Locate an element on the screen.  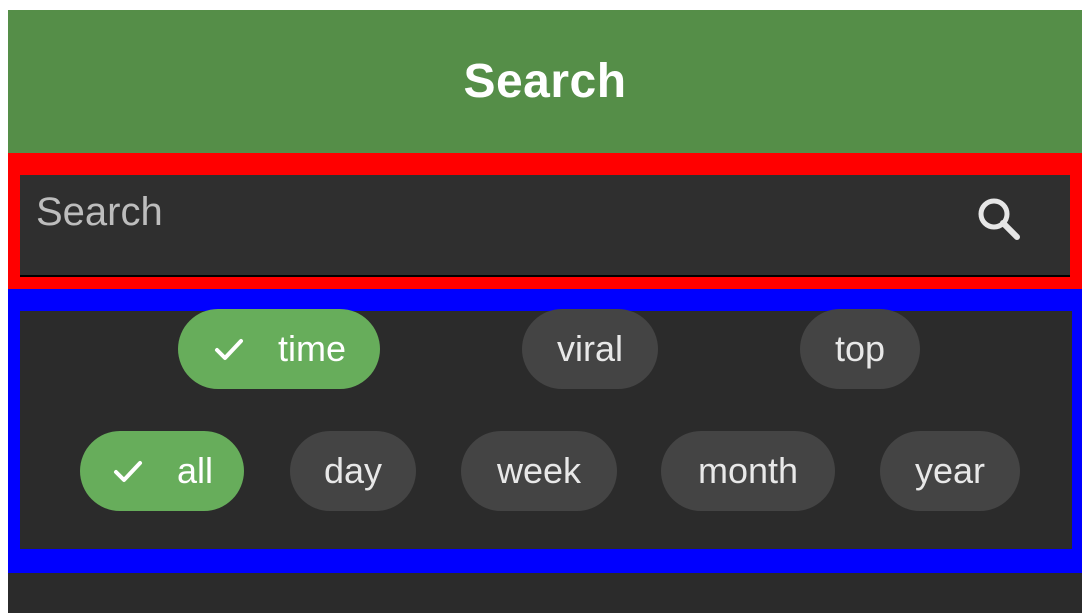
chip-sort-viral: viral is located at coordinates (590, 349).